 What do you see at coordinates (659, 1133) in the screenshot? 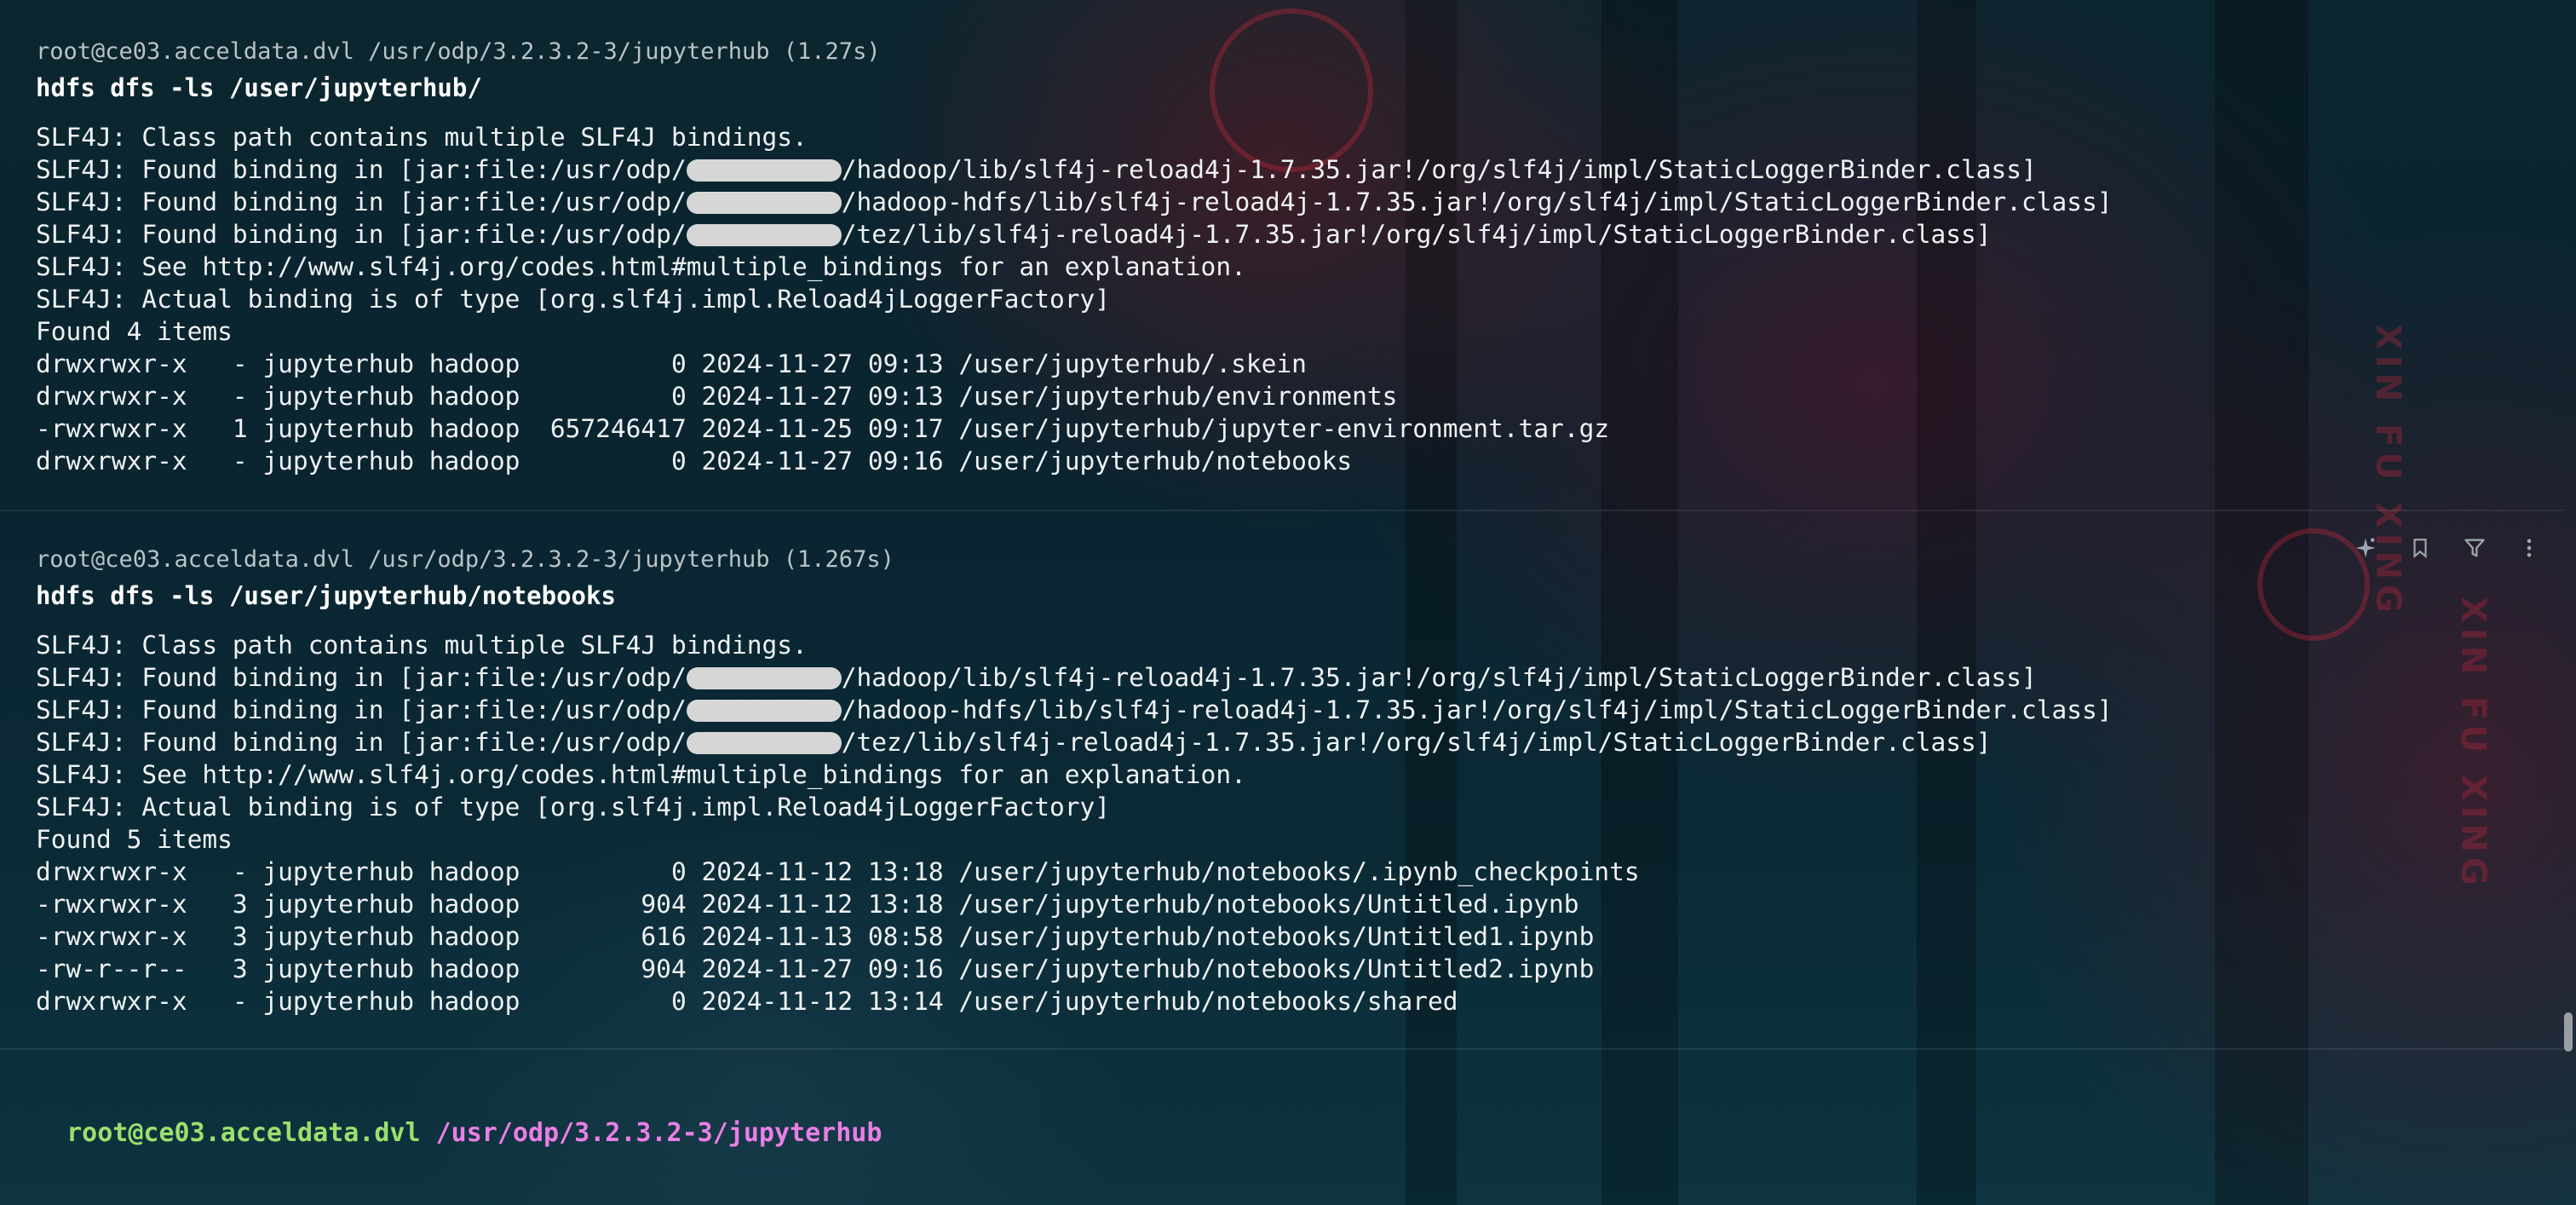
I see `prompt-path: /usr/odp/3.2.3.2-3/jupyterhub` at bounding box center [659, 1133].